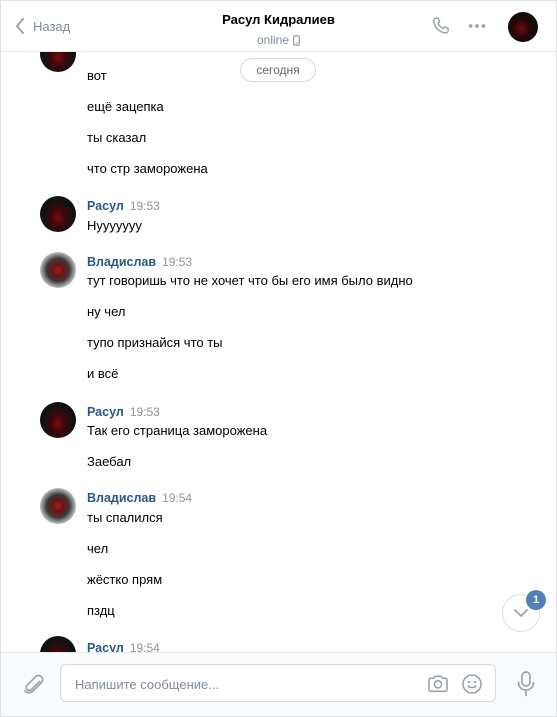 This screenshot has width=557, height=717. Describe the element at coordinates (125, 579) in the screenshot. I see `message-text: жёстко прям` at that location.